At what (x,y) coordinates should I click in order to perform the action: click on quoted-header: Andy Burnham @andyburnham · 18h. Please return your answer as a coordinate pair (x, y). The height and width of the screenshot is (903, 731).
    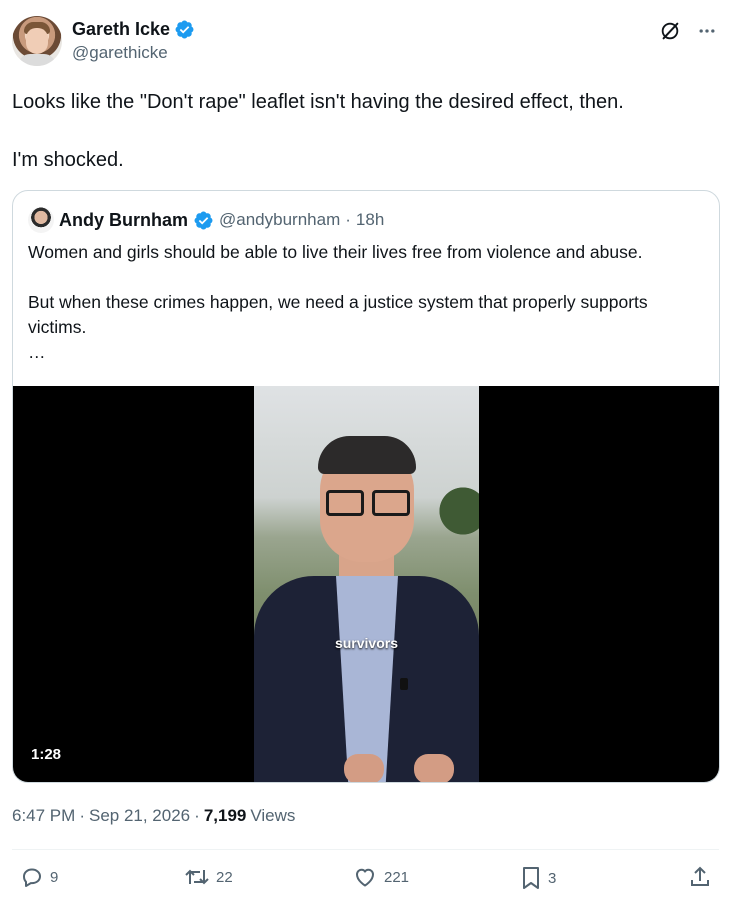
    Looking at the image, I should click on (206, 220).